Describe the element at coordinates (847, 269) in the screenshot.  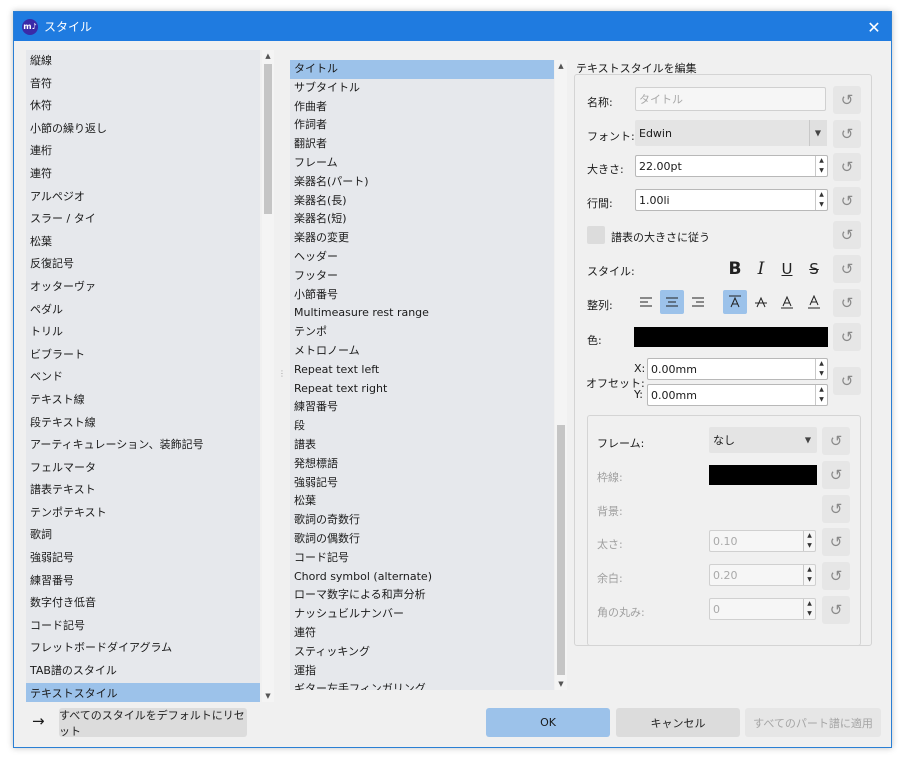
I see `reset-style-icon: ↺` at that location.